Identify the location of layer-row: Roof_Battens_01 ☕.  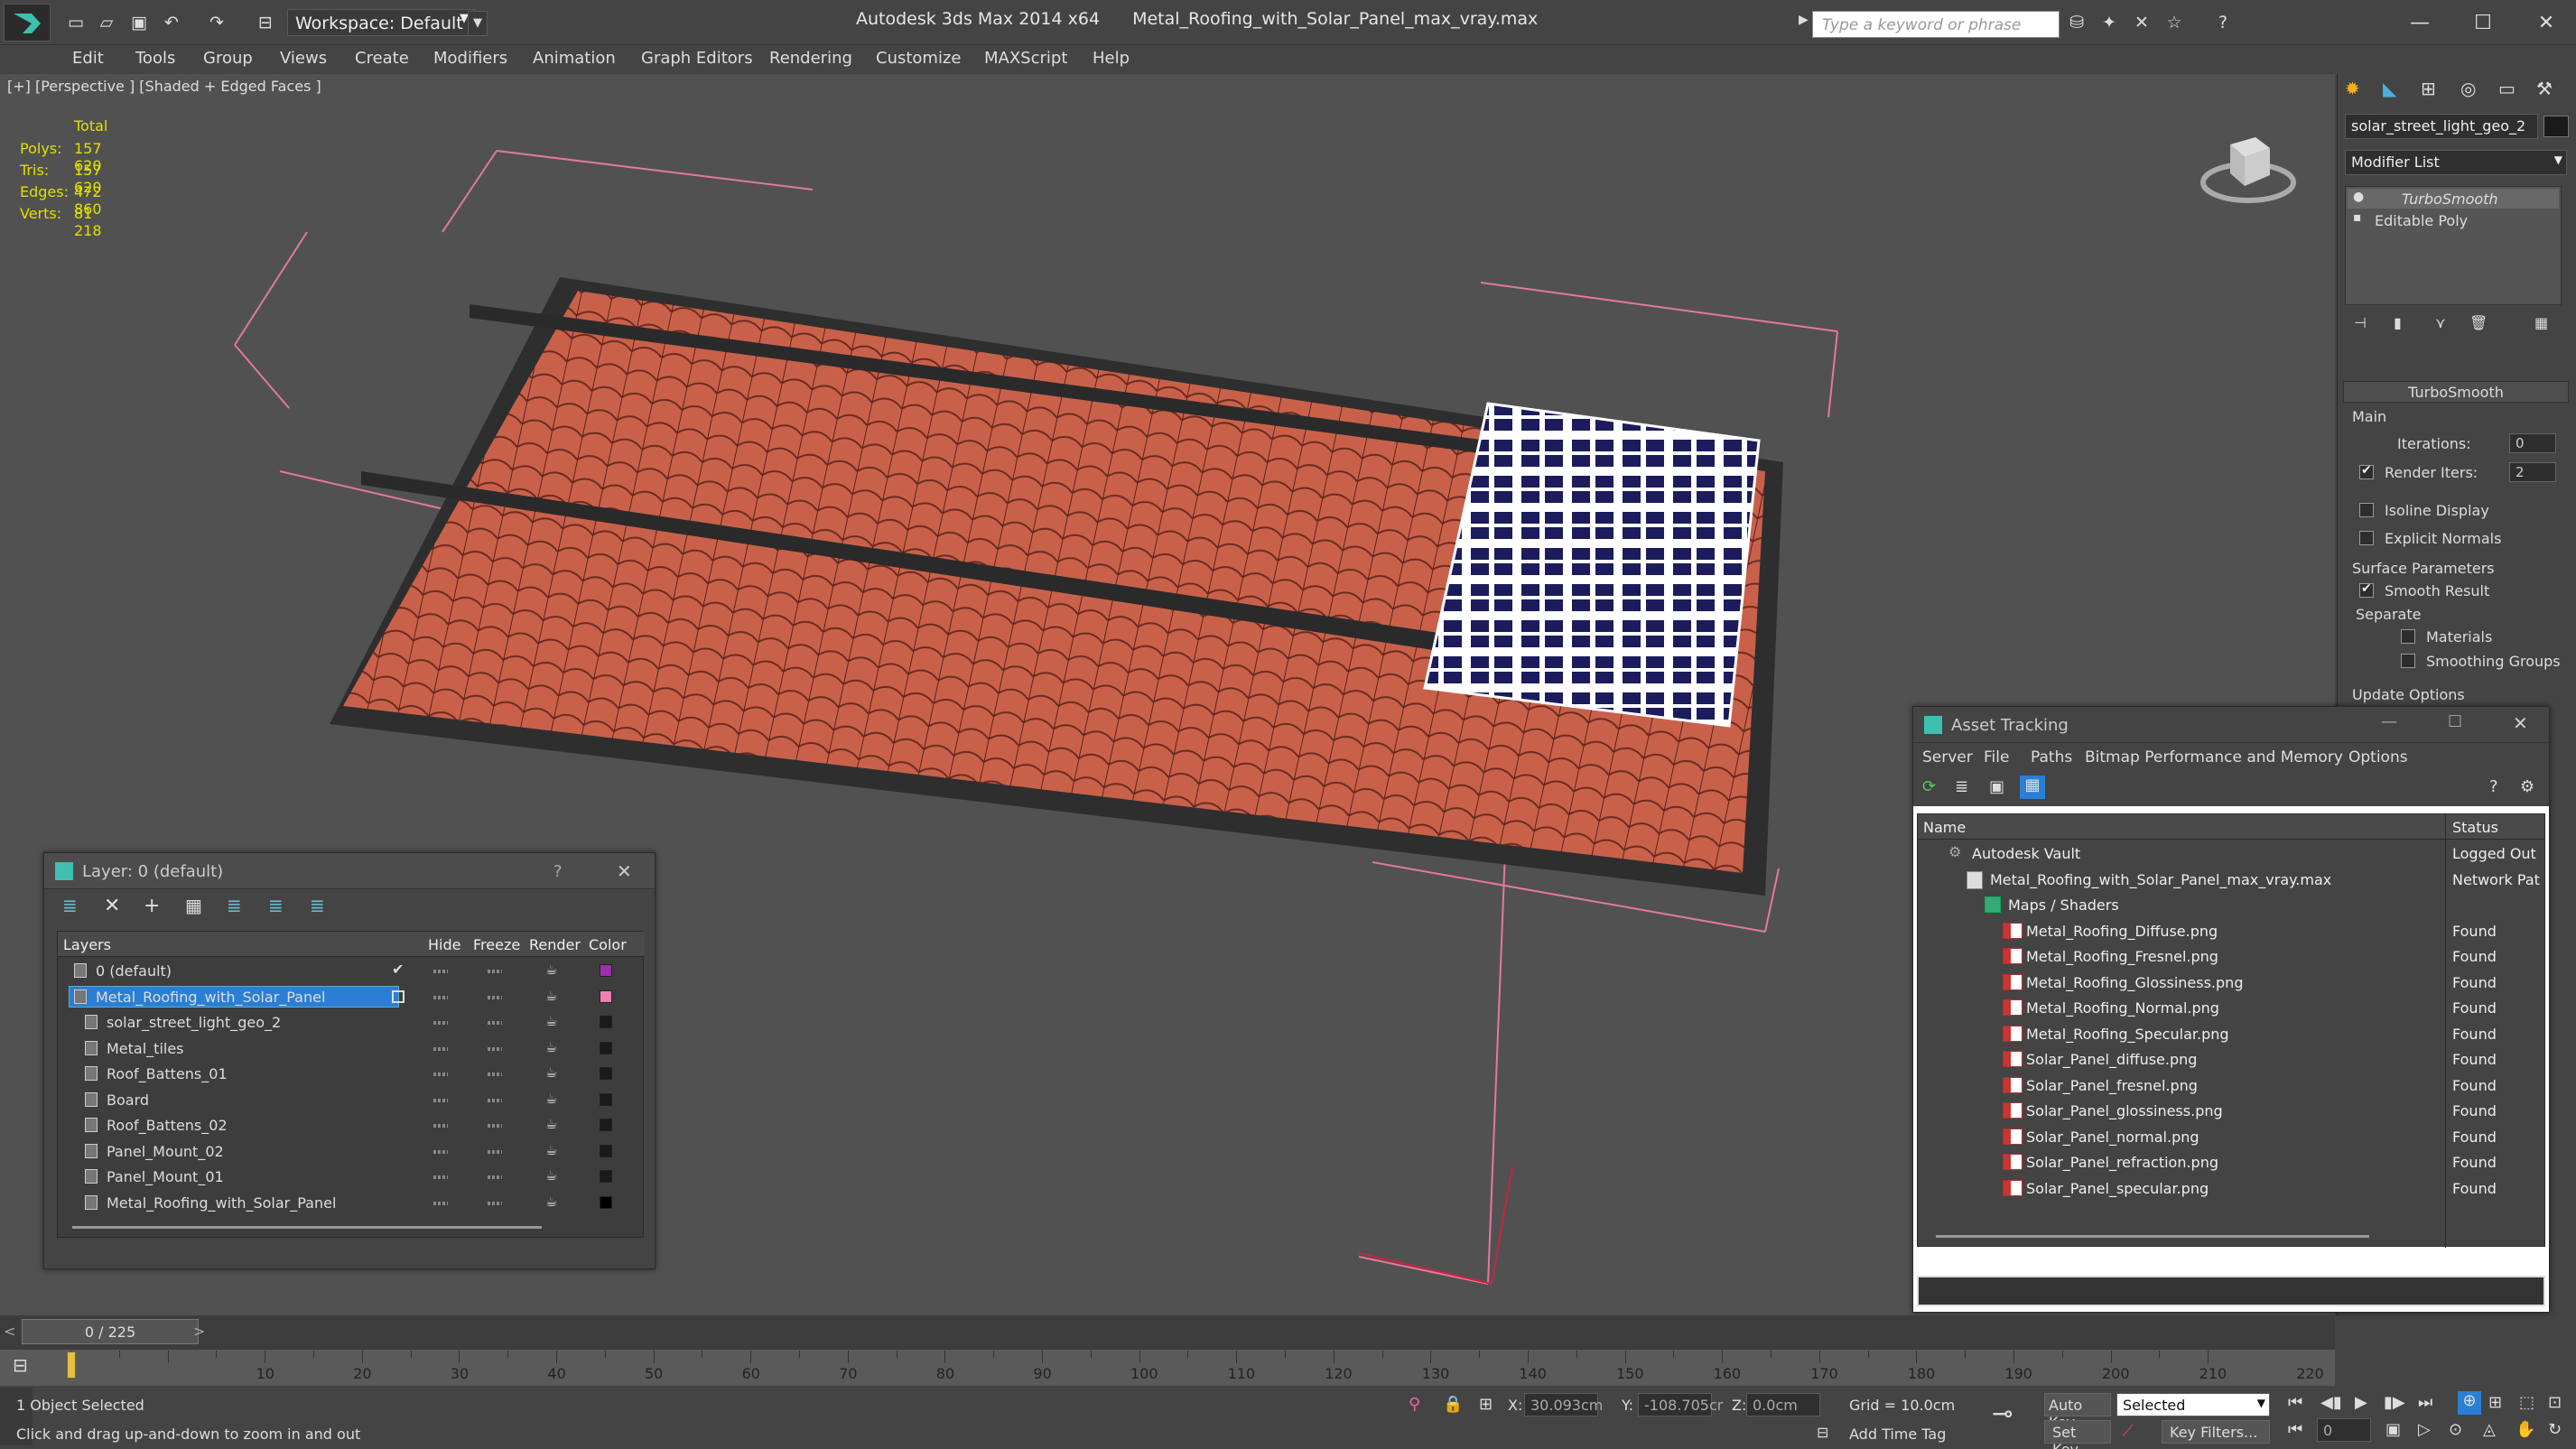
(351, 1074).